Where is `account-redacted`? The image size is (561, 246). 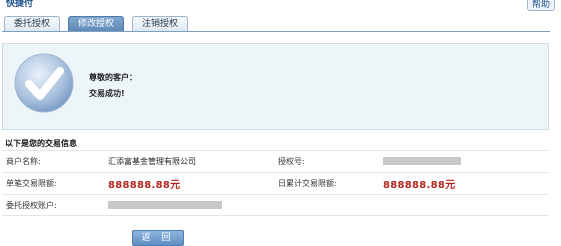 account-redacted is located at coordinates (165, 205).